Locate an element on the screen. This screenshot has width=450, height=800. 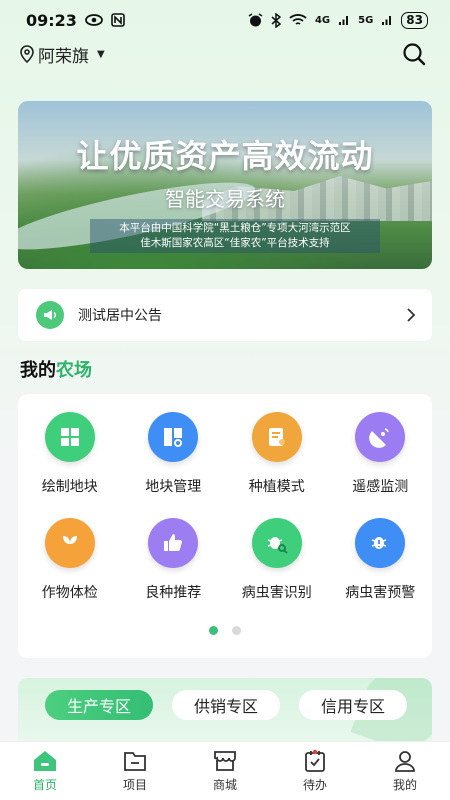
store-icon is located at coordinates (225, 761).